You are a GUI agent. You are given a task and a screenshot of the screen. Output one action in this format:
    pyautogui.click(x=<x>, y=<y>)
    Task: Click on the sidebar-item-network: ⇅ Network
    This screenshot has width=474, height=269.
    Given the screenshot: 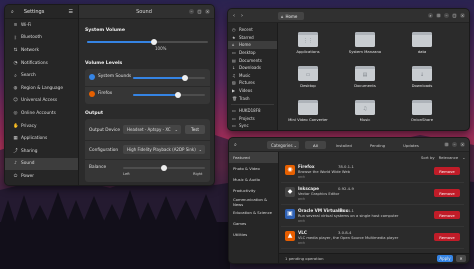 What is the action you would take?
    pyautogui.click(x=41, y=50)
    